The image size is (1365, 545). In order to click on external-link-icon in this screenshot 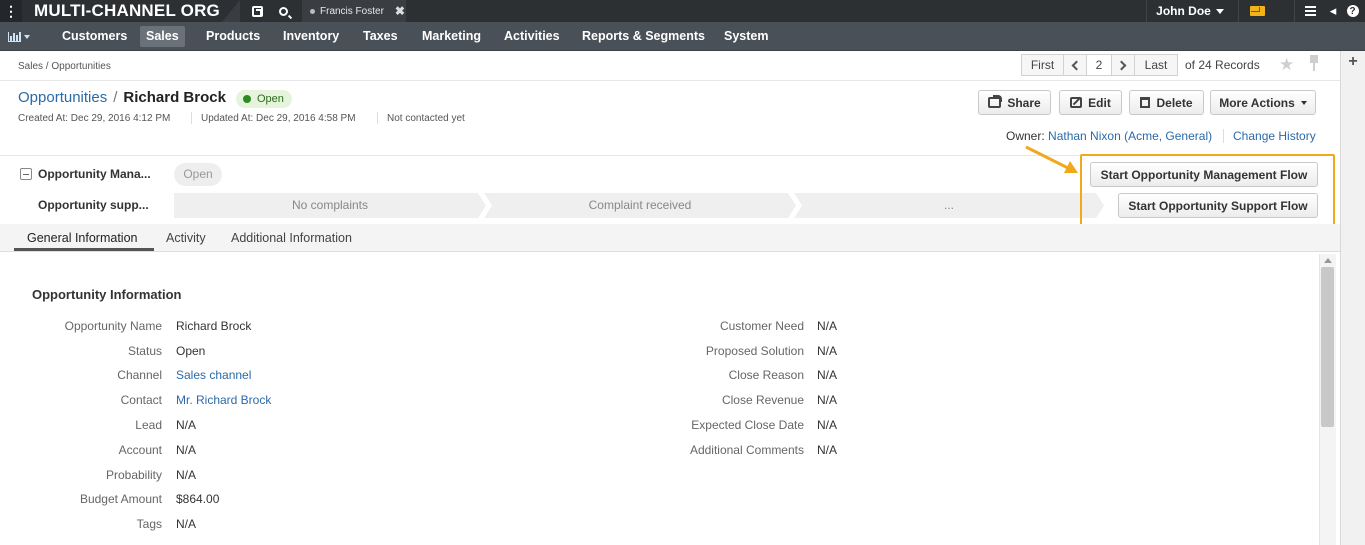, I will do `click(257, 11)`.